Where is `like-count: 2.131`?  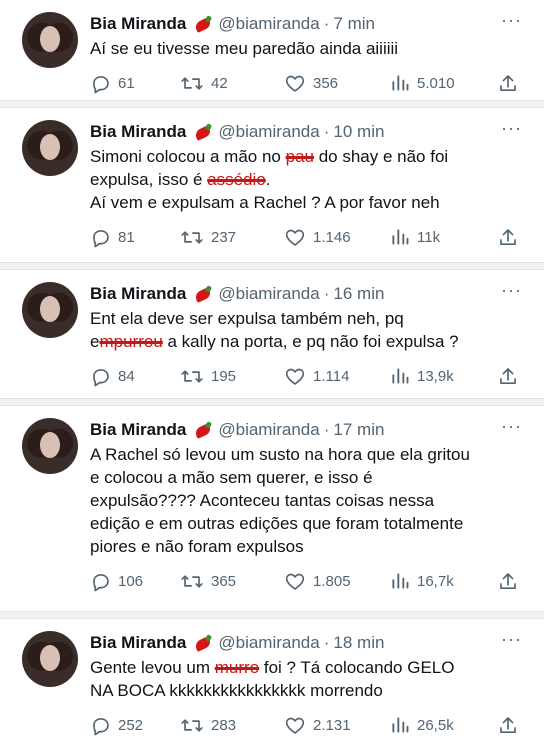 like-count: 2.131 is located at coordinates (332, 725).